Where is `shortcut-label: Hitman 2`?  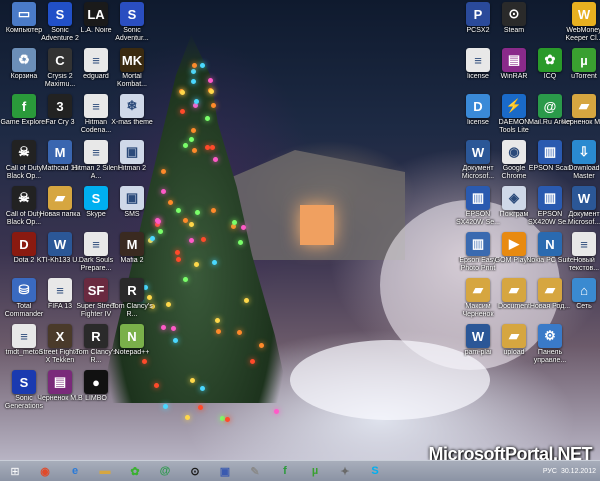 shortcut-label: Hitman 2 is located at coordinates (131, 168).